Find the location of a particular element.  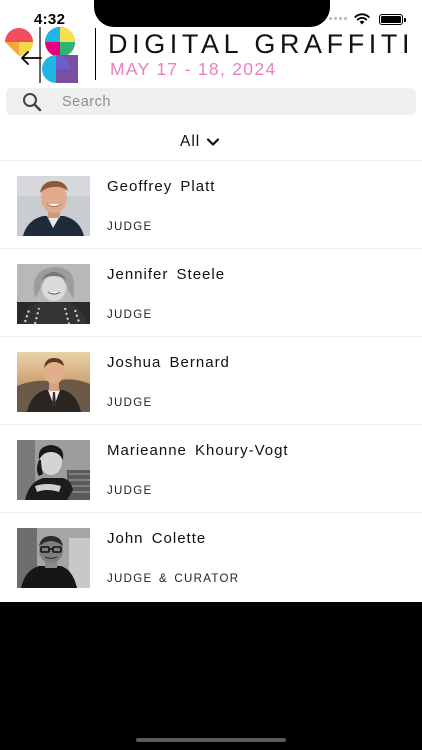

person-name: Geoffrey Platt is located at coordinates (161, 186).